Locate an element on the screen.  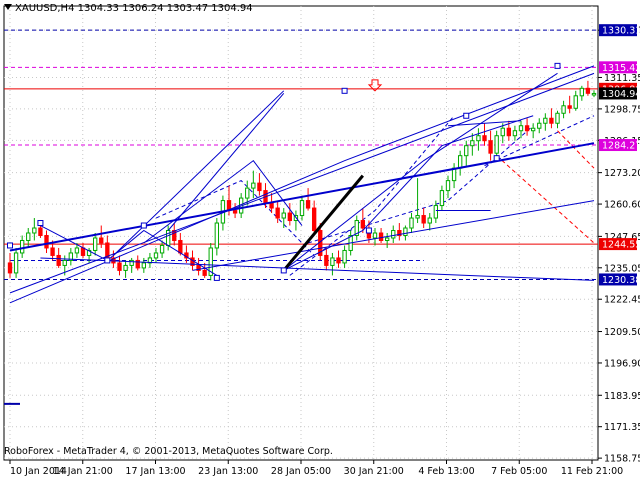
high-value: 1306.24 is located at coordinates (143, 8).